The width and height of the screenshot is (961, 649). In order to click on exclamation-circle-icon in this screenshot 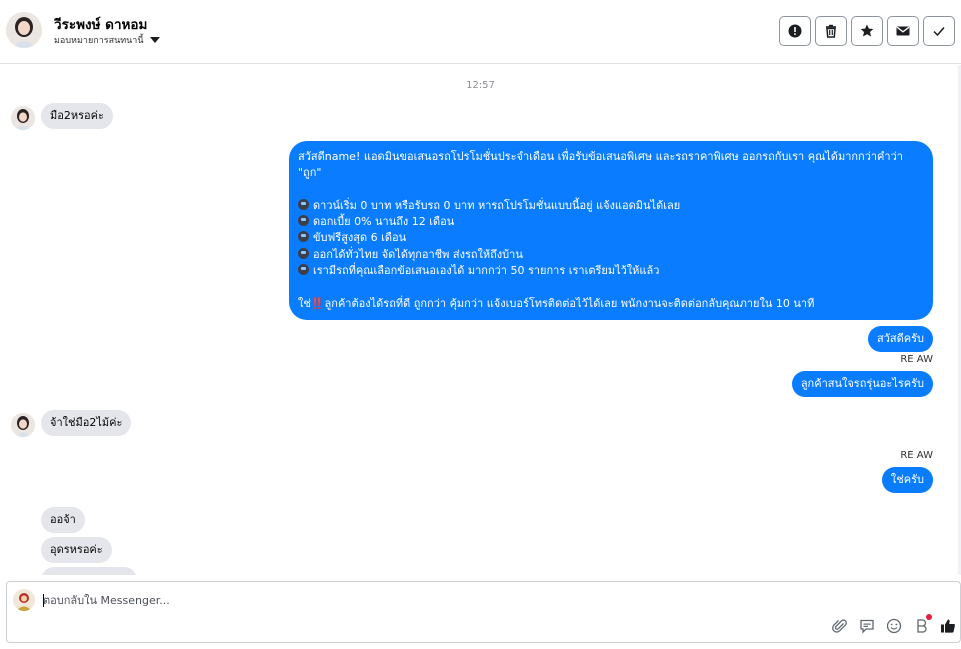, I will do `click(795, 31)`.